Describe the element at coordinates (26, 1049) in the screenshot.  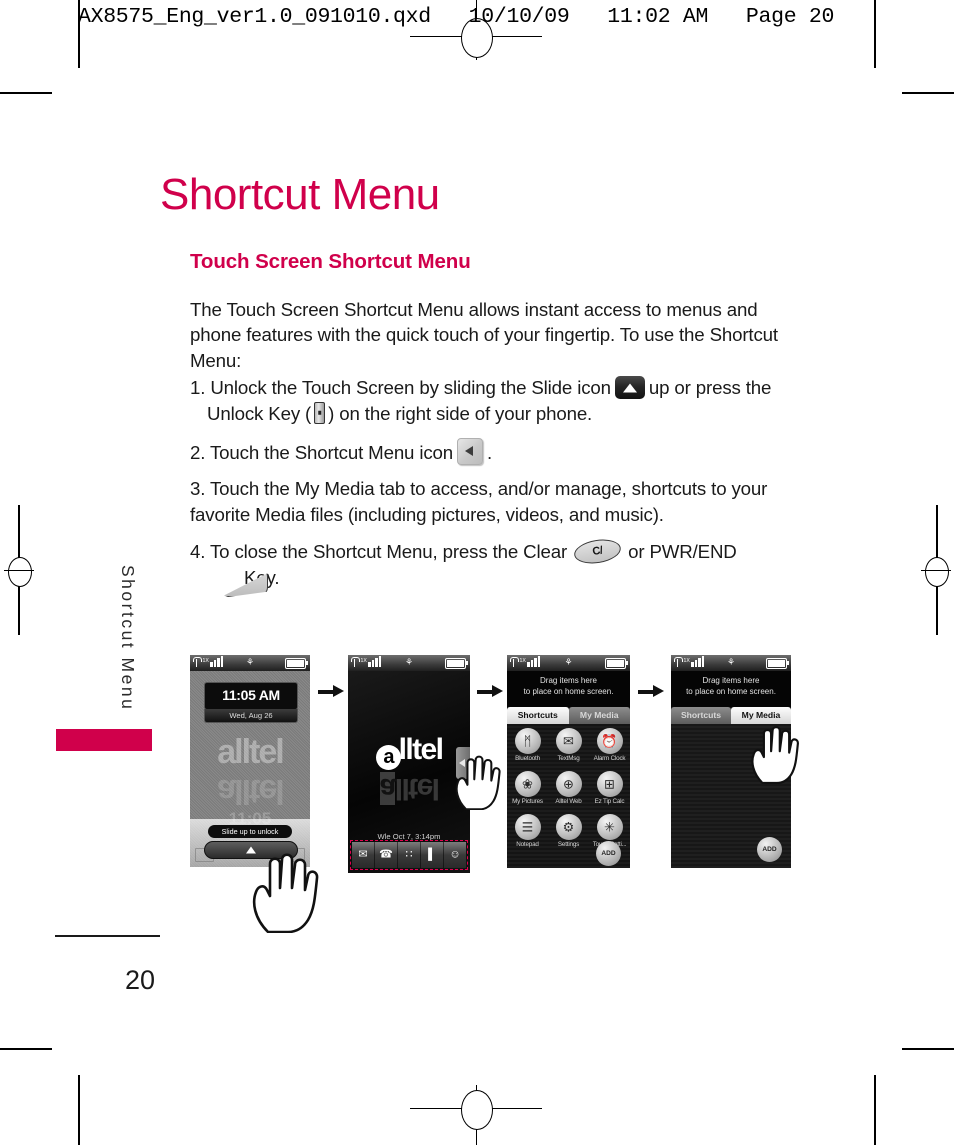
I see `crop-mark-lower-left` at that location.